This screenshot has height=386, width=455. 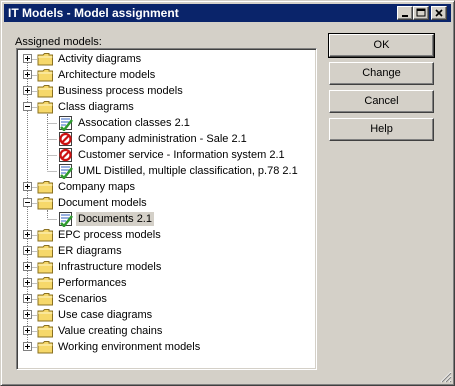 What do you see at coordinates (93, 13) in the screenshot?
I see `window-title: IT Models - Model assignment` at bounding box center [93, 13].